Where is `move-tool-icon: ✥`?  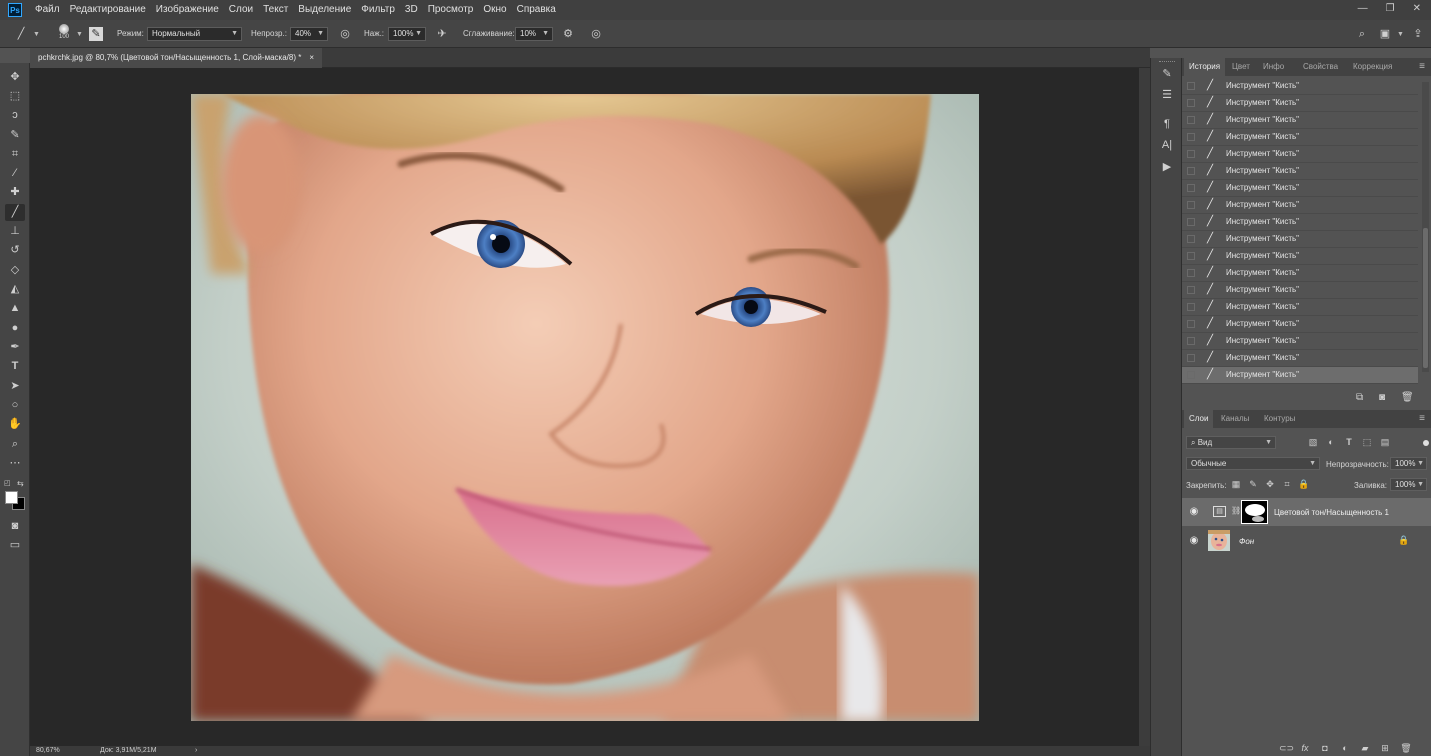 move-tool-icon: ✥ is located at coordinates (15, 77).